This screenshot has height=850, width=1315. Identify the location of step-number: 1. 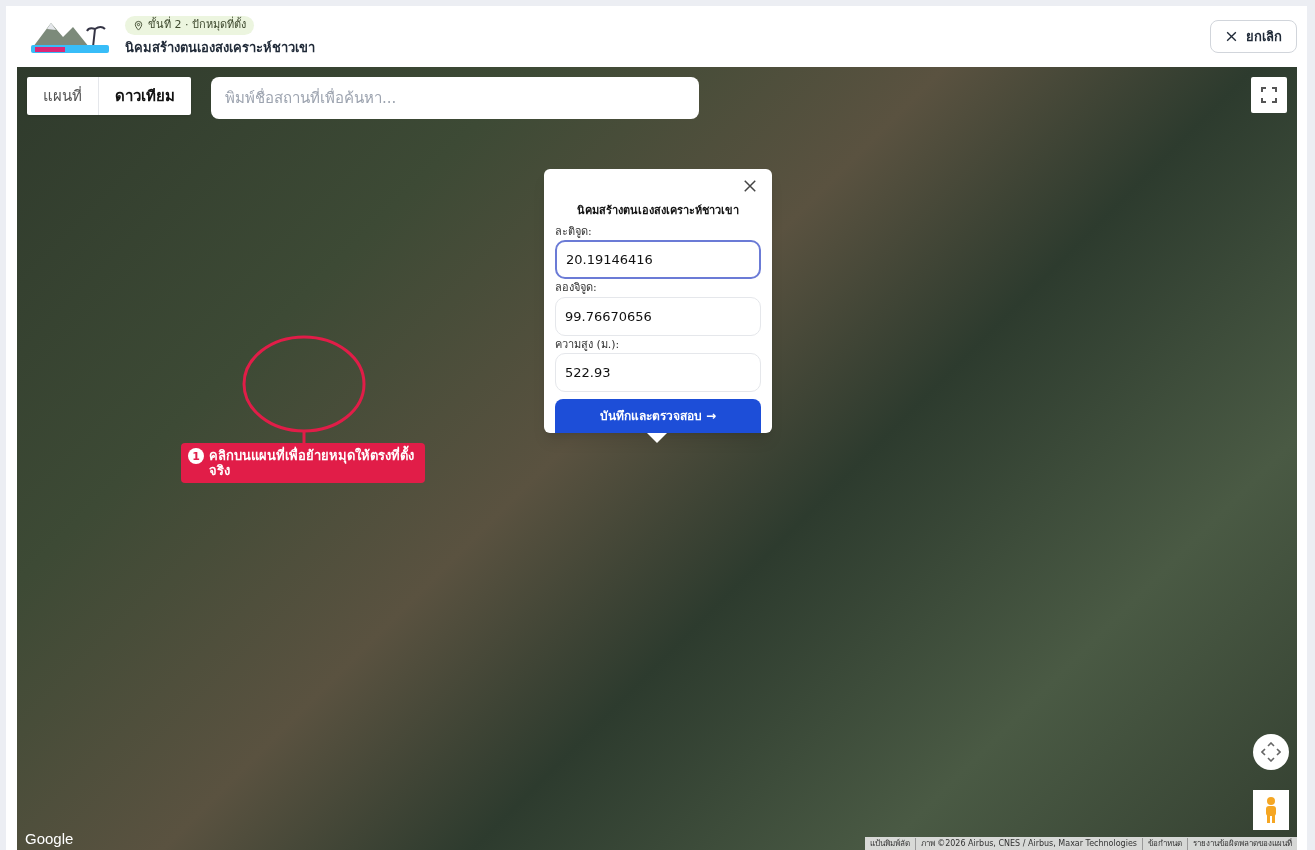
(196, 456).